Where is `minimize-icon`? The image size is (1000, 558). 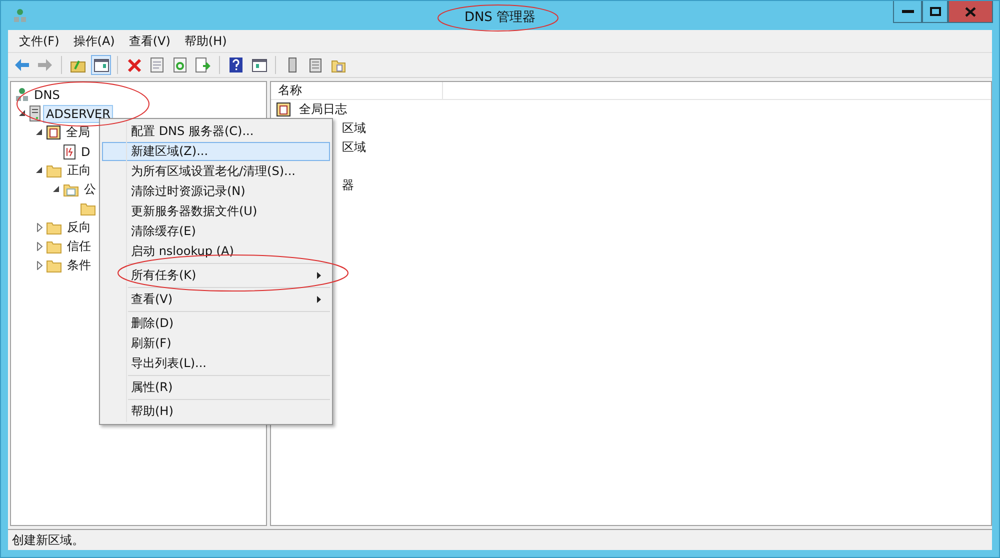
minimize-icon is located at coordinates (908, 11).